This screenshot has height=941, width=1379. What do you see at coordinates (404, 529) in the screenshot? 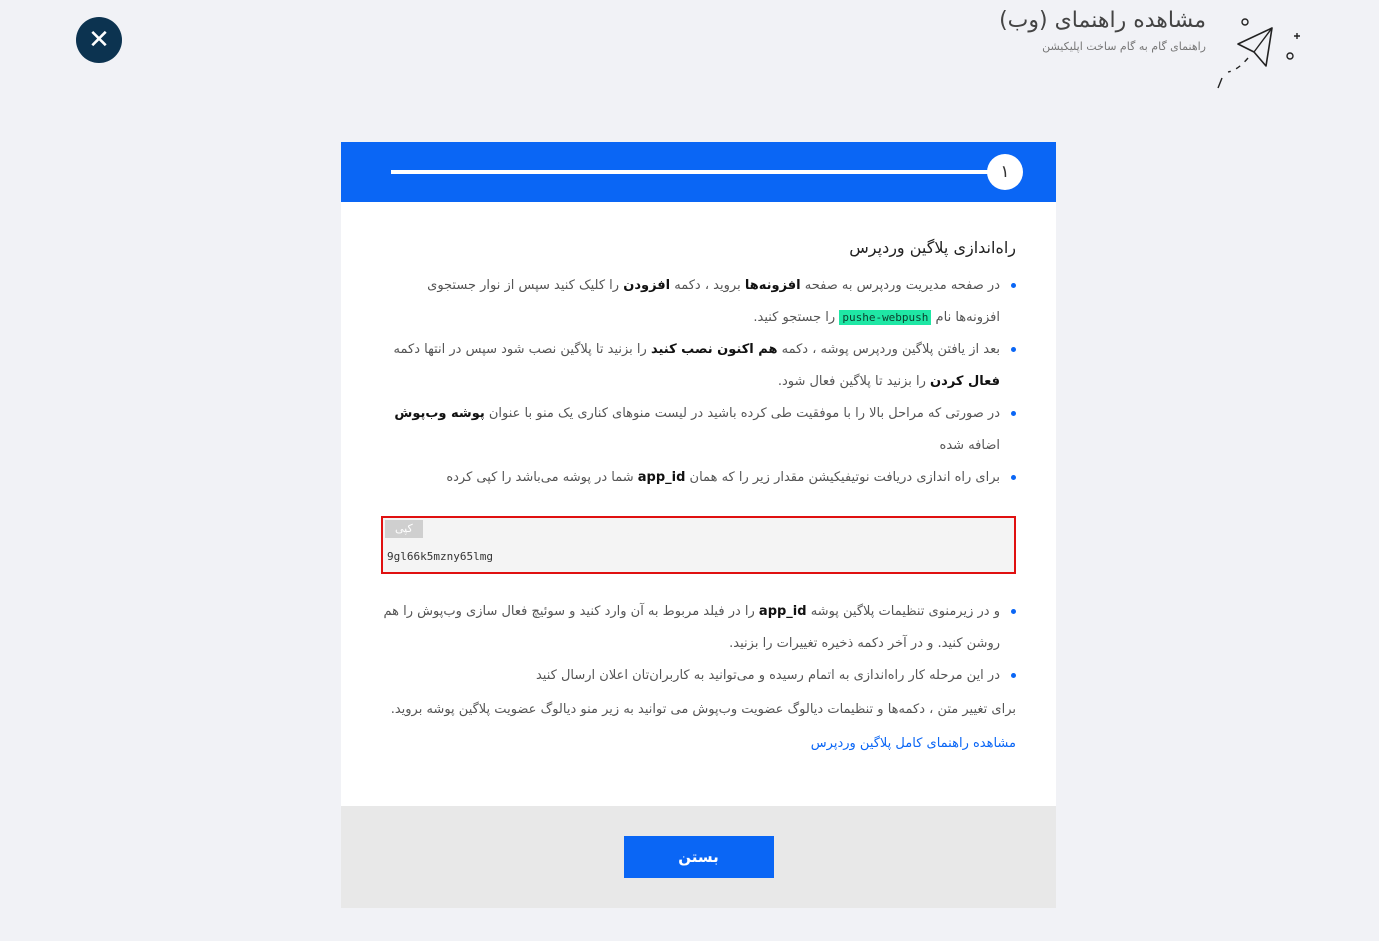
I see `copy-button: کپی` at bounding box center [404, 529].